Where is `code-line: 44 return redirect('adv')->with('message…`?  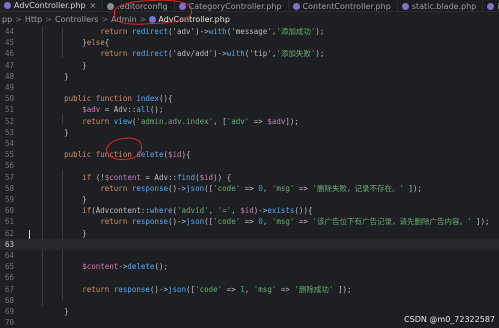
code-line: 44 return redirect('adv')->with('message… is located at coordinates (249, 31).